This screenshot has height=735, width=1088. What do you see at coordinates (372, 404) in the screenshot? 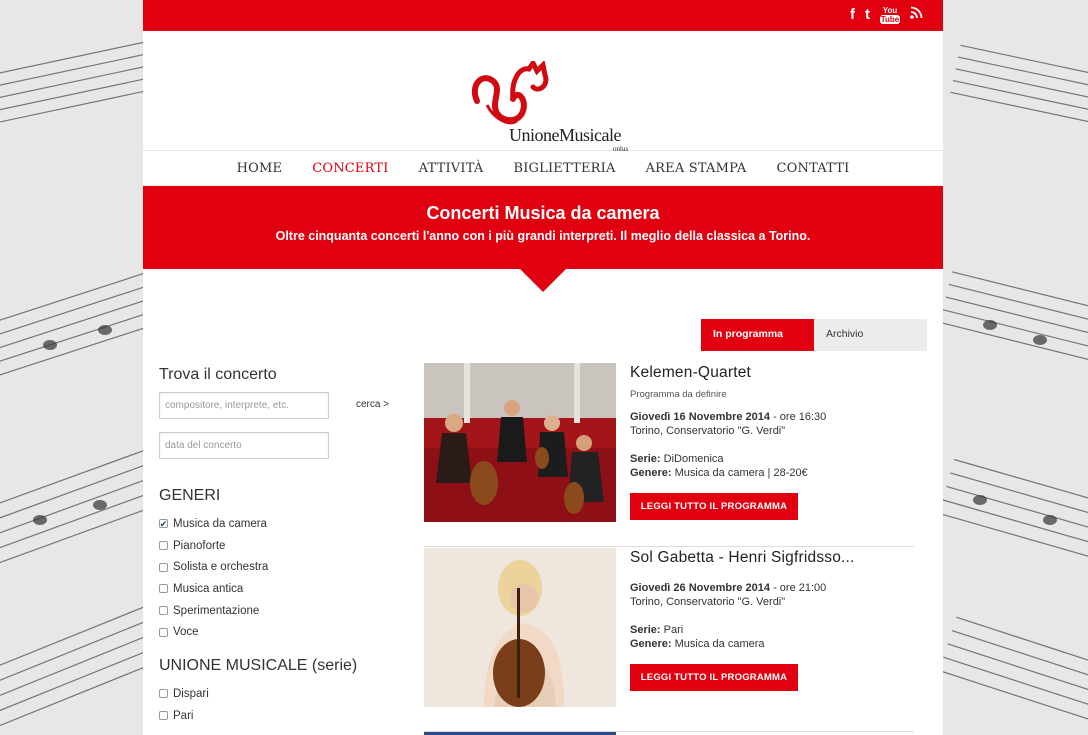
I see `search-button: cerca >` at bounding box center [372, 404].